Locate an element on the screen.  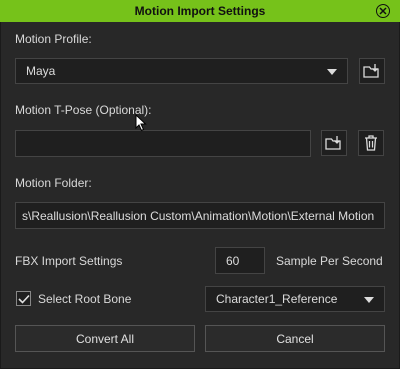
tpose-label: Motion T-Pose (Optional): is located at coordinates (83, 110).